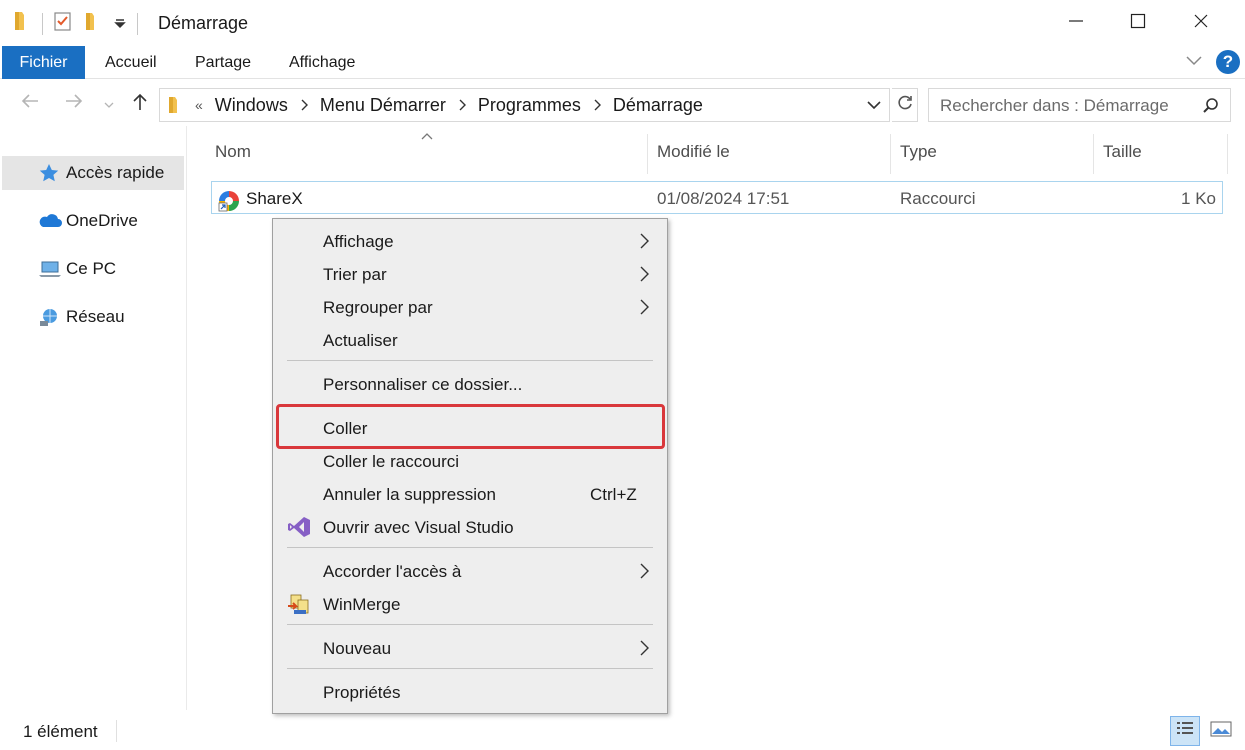 This screenshot has width=1245, height=750. I want to click on breadcrumb-overflow: «, so click(199, 105).